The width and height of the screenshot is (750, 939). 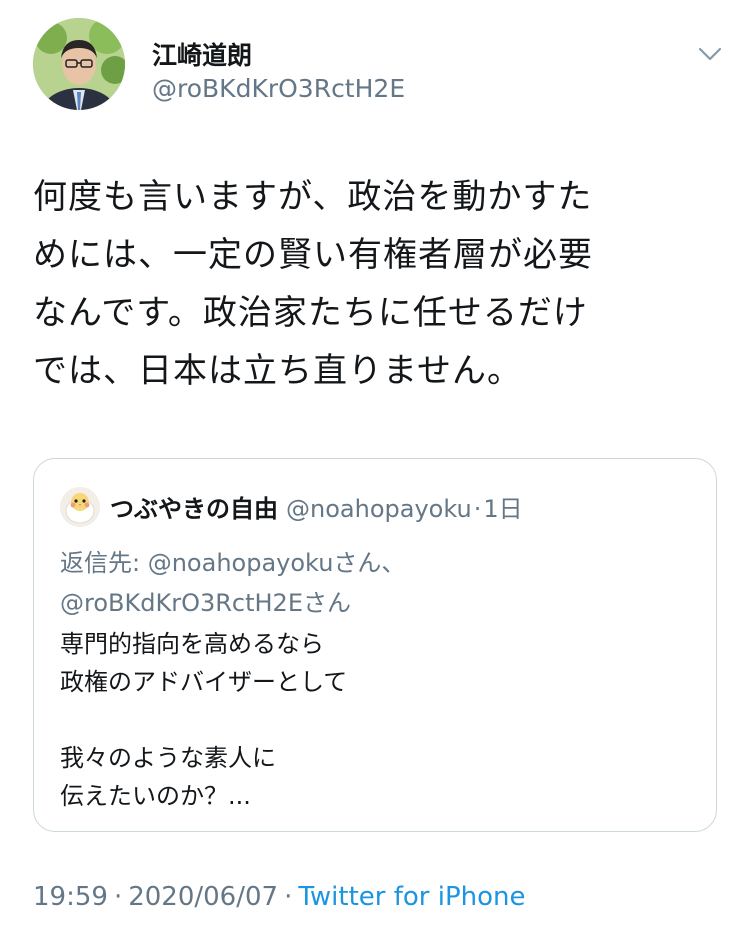 What do you see at coordinates (313, 255) in the screenshot?
I see `tweet-line: めには、一定の賢い有権者層が必要` at bounding box center [313, 255].